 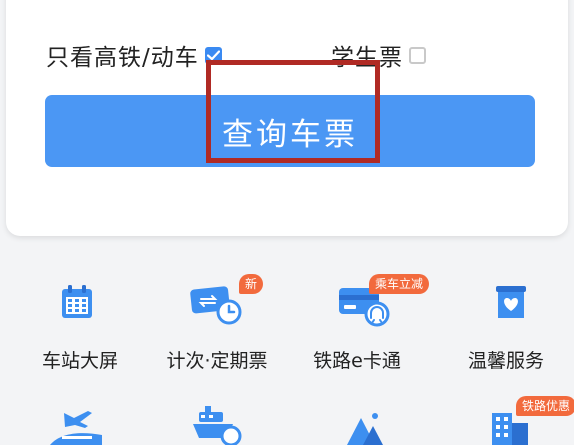 What do you see at coordinates (290, 134) in the screenshot?
I see `query-tickets-label: 查询车票` at bounding box center [290, 134].